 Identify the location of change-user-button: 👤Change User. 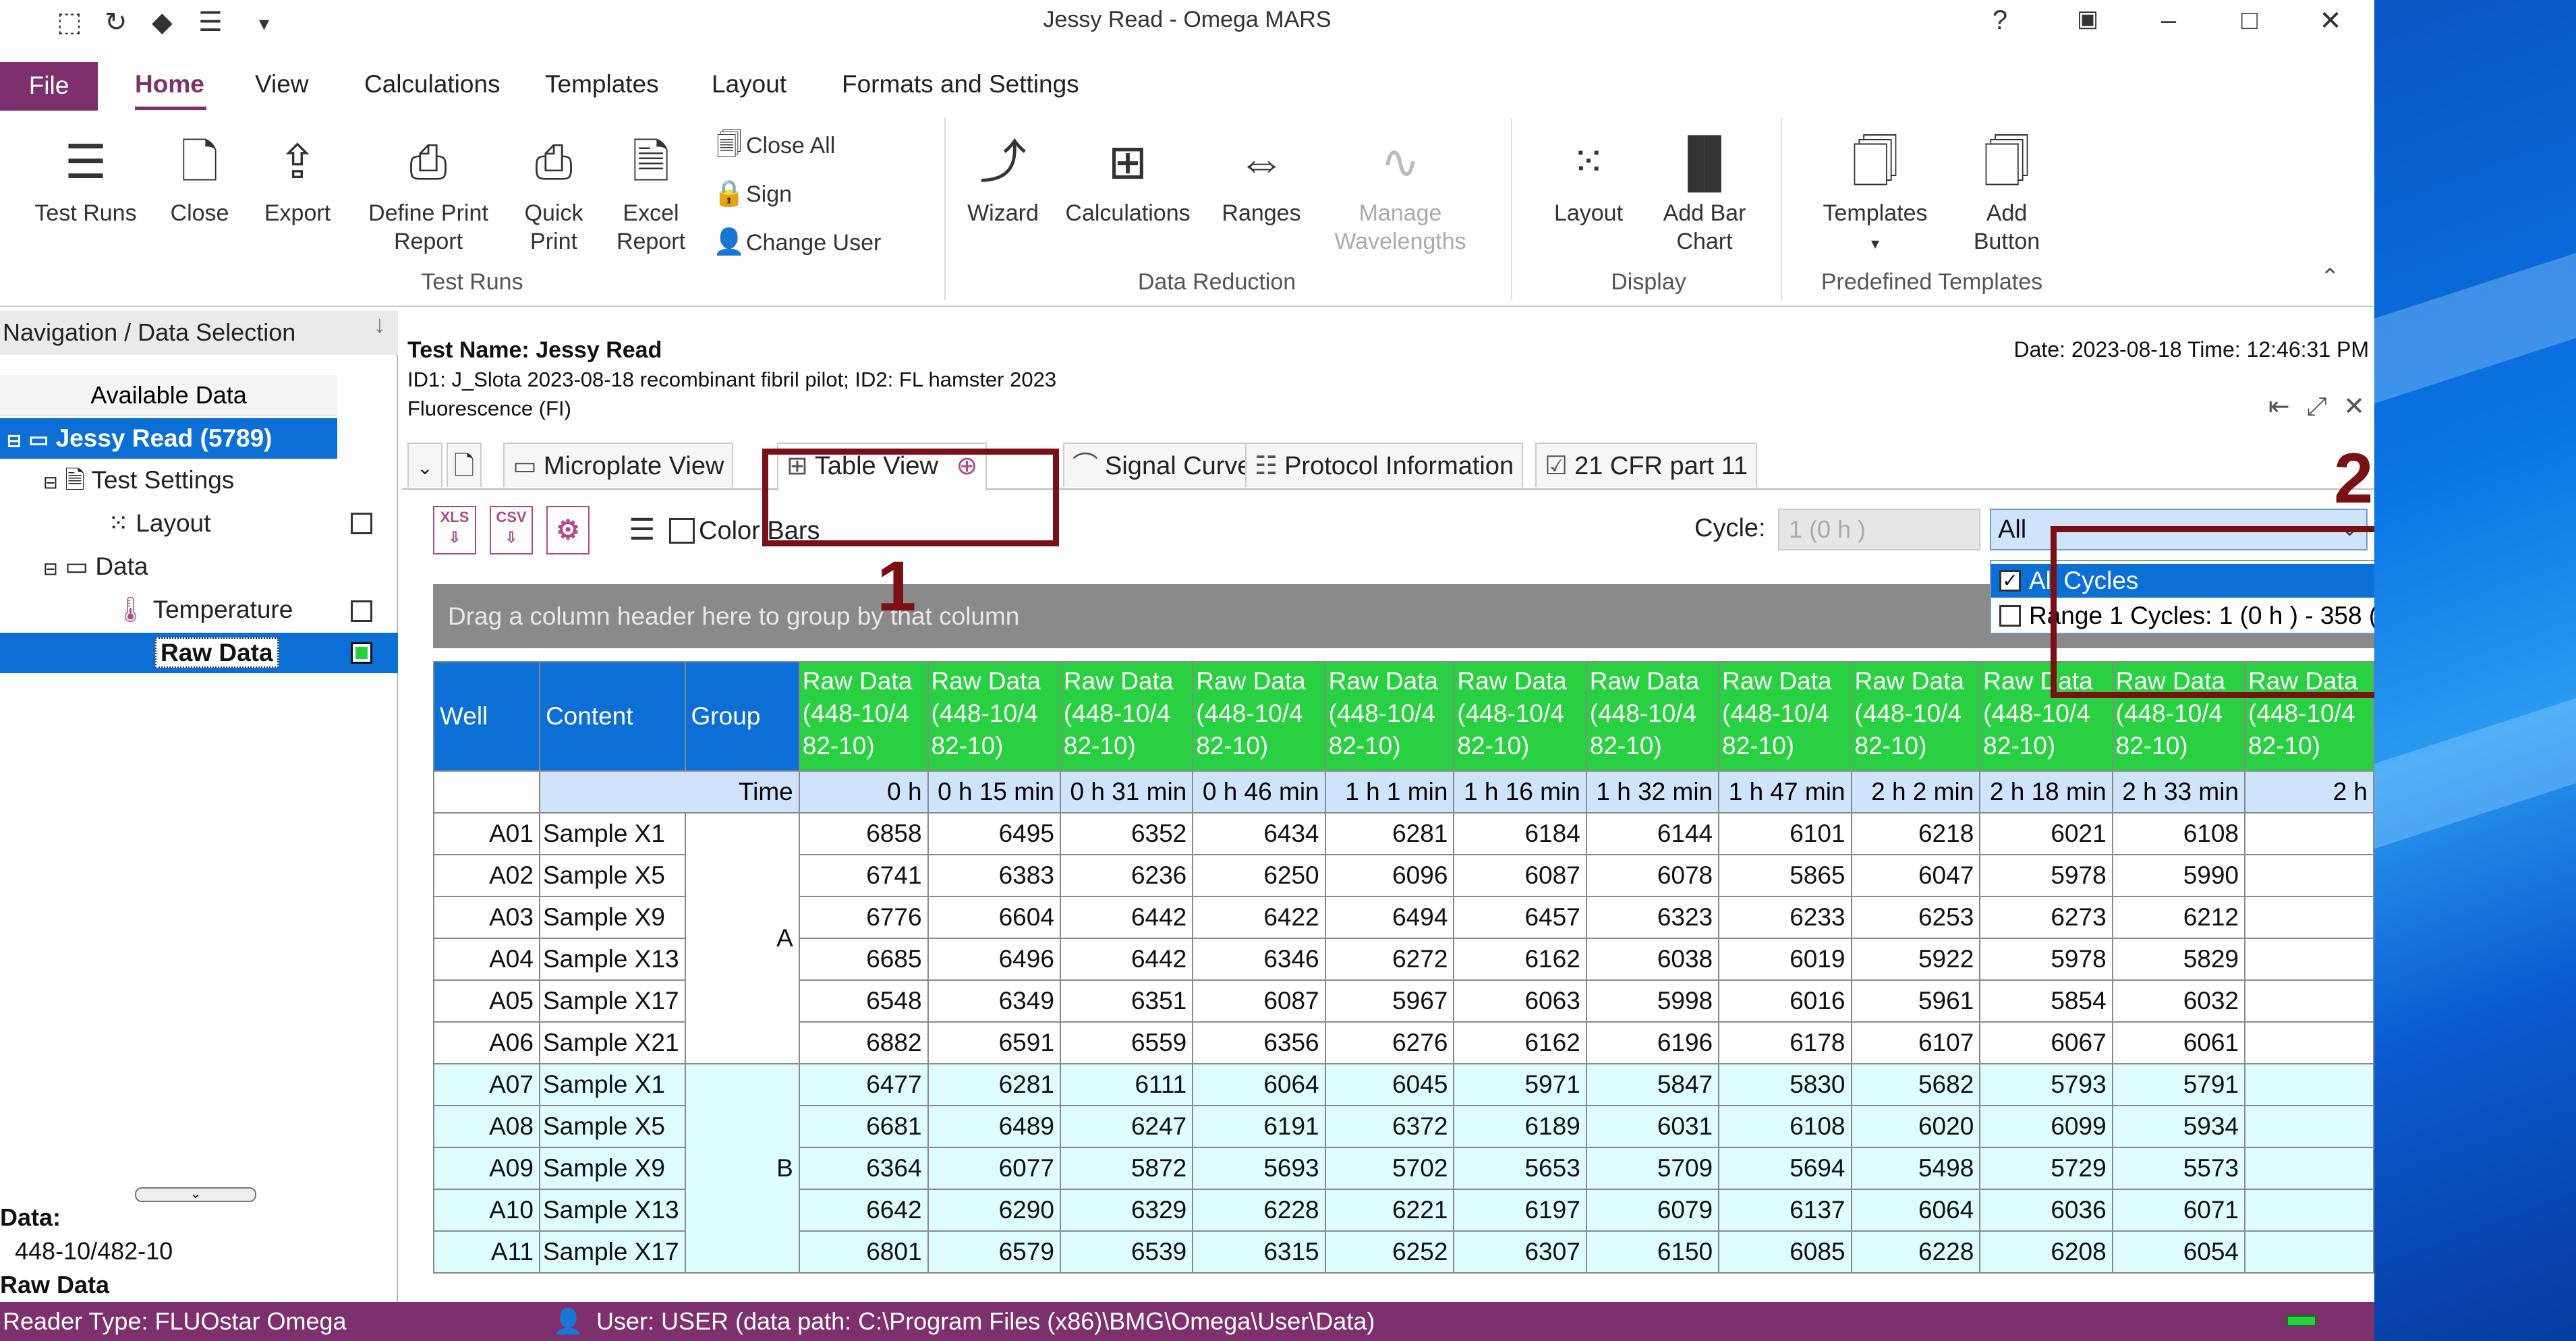
(796, 242).